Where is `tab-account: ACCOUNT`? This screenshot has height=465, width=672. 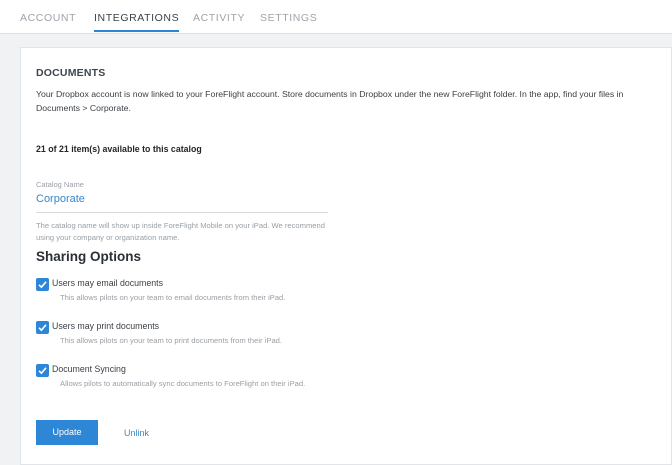
tab-account: ACCOUNT is located at coordinates (48, 21).